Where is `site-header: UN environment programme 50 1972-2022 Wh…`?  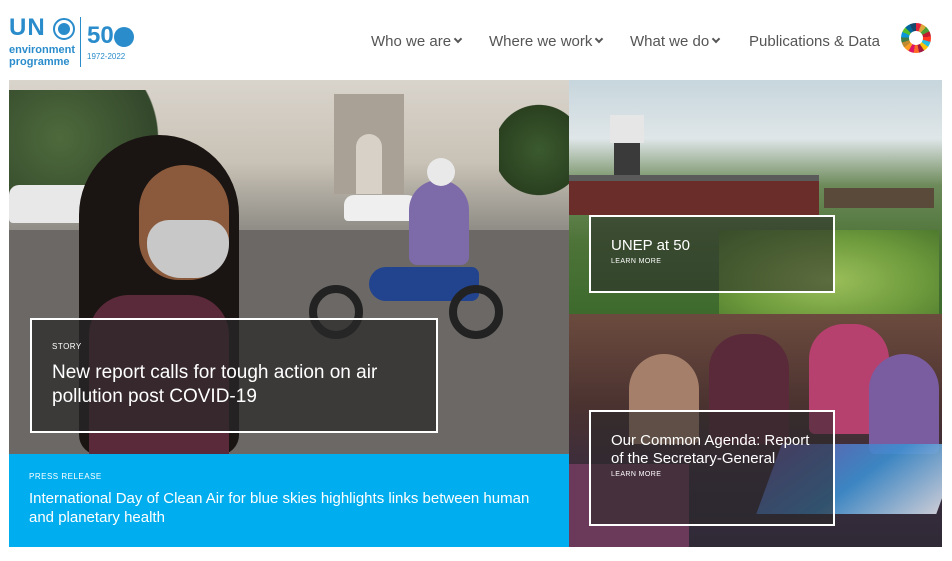
site-header: UN environment programme 50 1972-2022 Wh… is located at coordinates (476, 40).